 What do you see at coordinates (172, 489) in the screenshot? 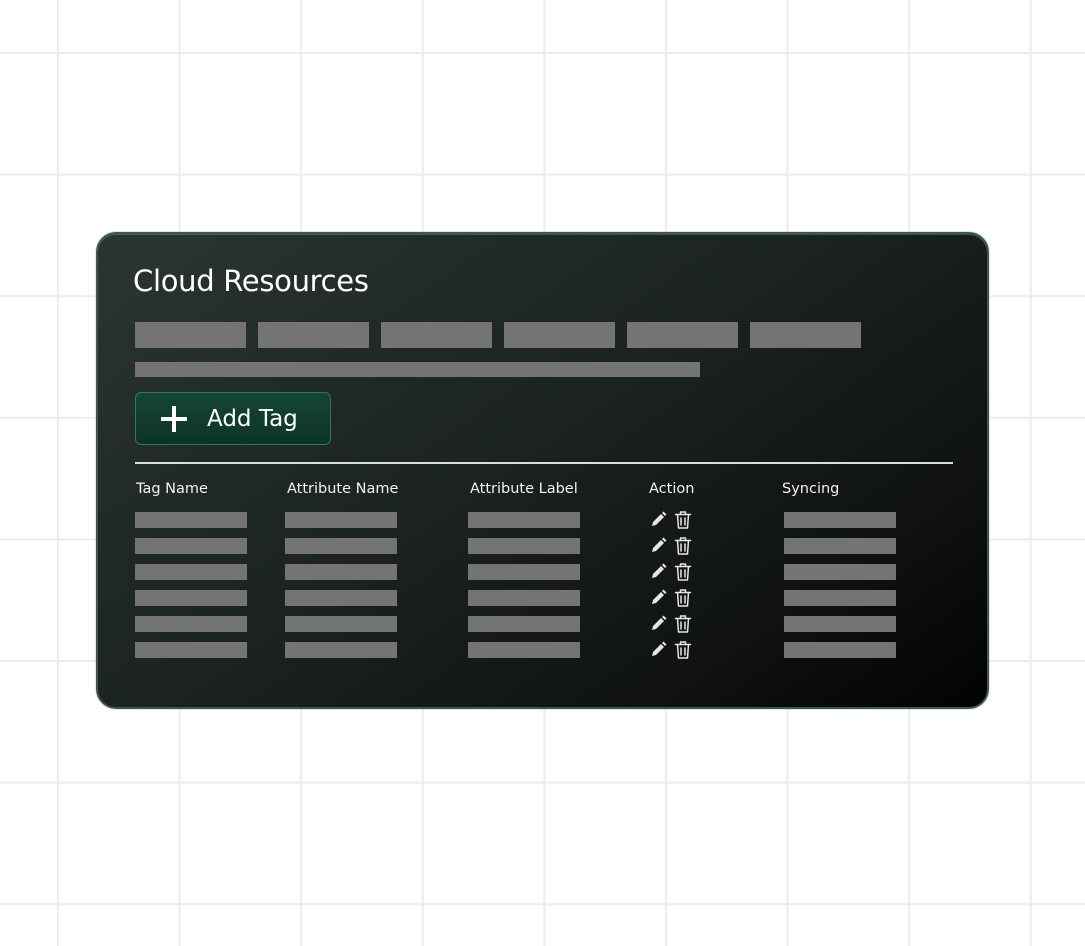
I see `column-header-tag-name: Tag Name` at bounding box center [172, 489].